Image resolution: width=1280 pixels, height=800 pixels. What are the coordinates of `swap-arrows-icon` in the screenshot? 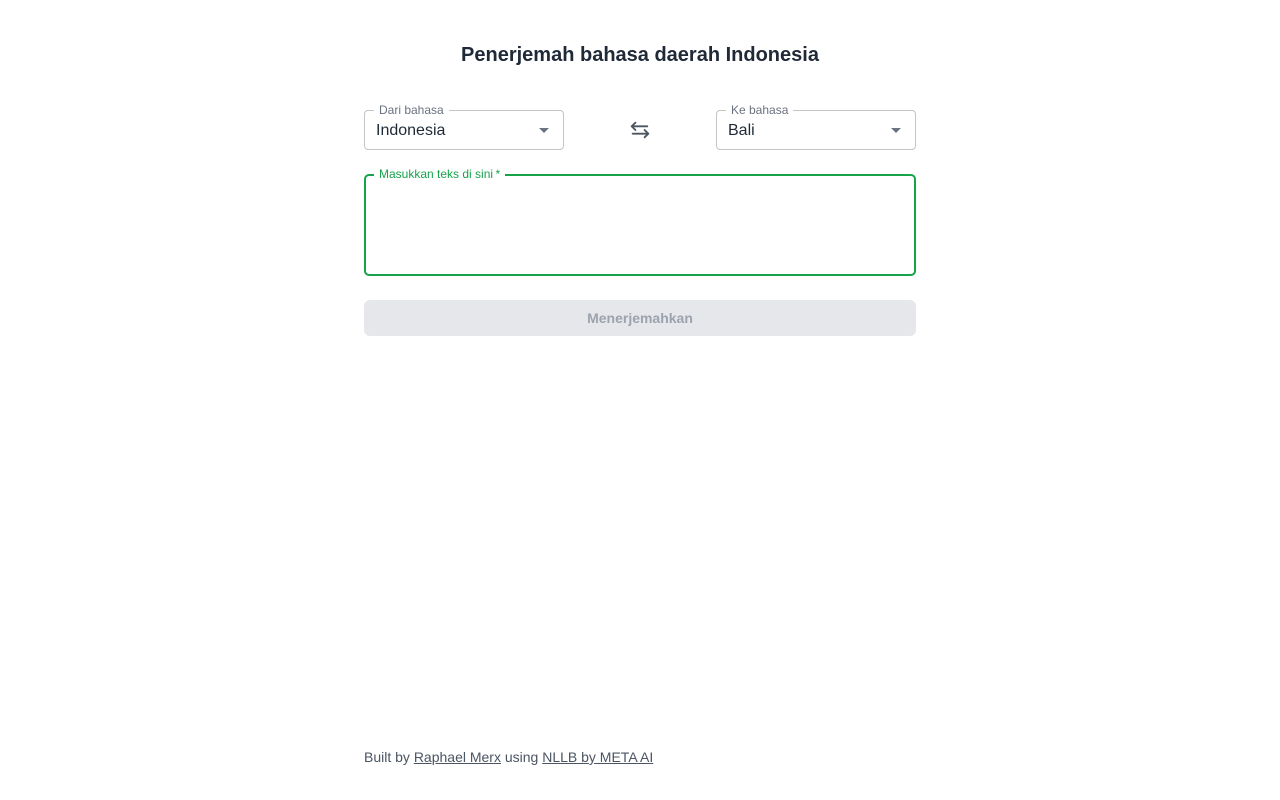 It's located at (640, 130).